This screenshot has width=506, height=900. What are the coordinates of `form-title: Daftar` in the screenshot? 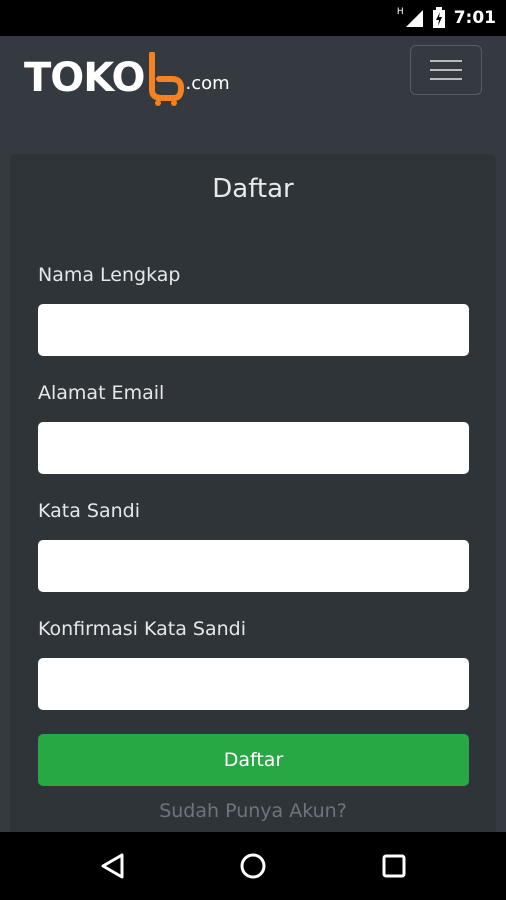 It's located at (253, 189).